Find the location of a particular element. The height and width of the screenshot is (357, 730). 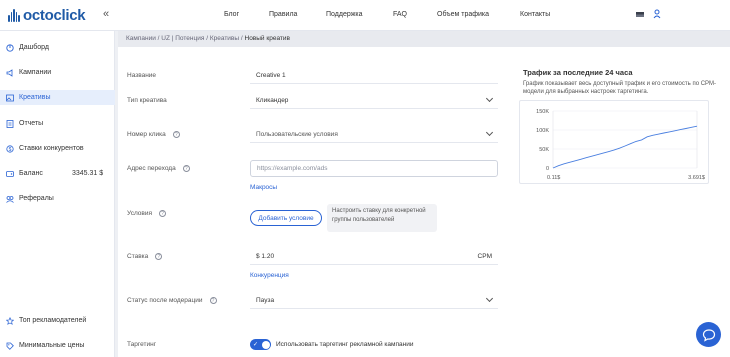

y-tick-label: 0 is located at coordinates (547, 169).